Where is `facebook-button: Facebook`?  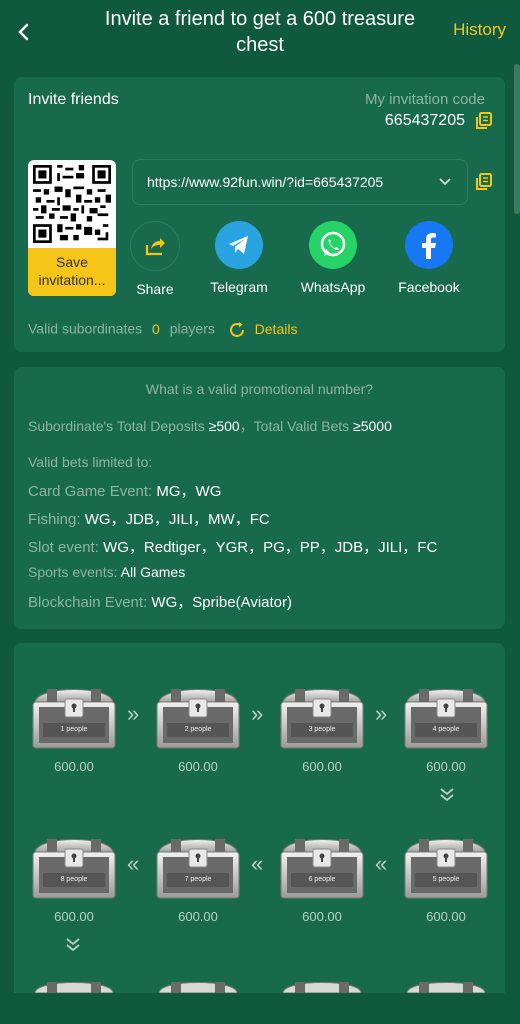 facebook-button: Facebook is located at coordinates (429, 258).